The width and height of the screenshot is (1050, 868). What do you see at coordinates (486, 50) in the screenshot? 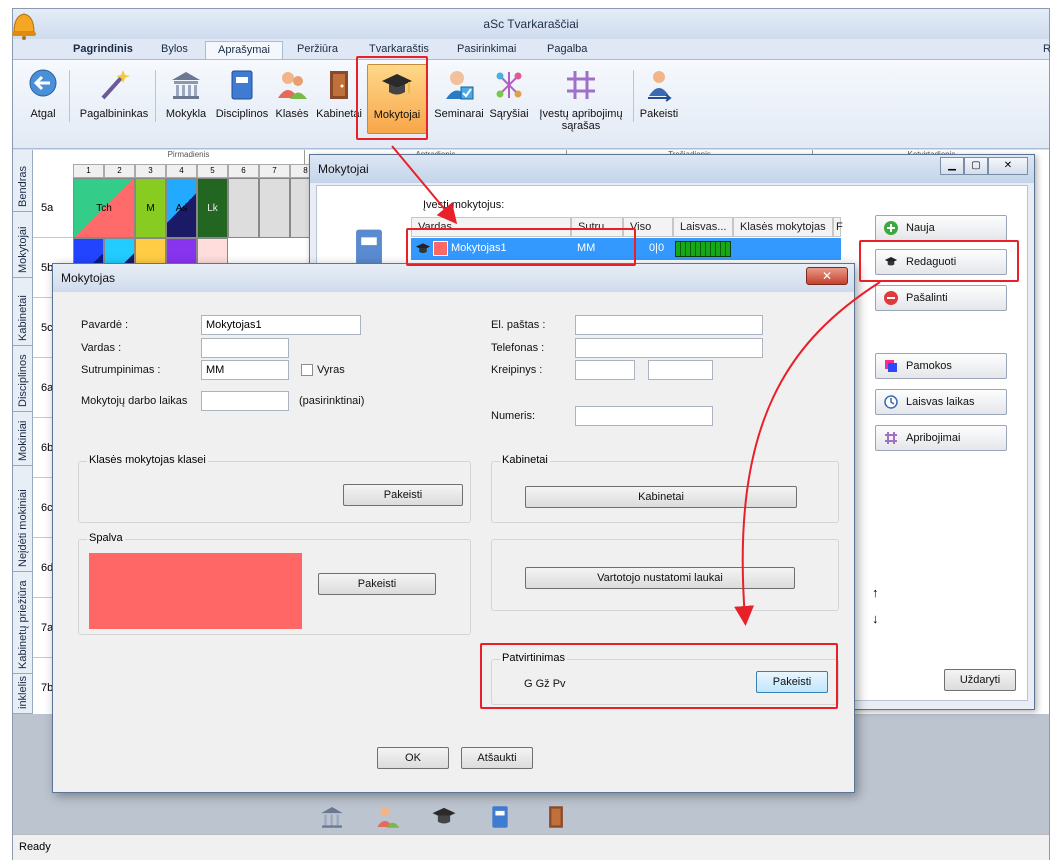
I see `tab-pasirinkimai: Pasirinkimai` at bounding box center [486, 50].